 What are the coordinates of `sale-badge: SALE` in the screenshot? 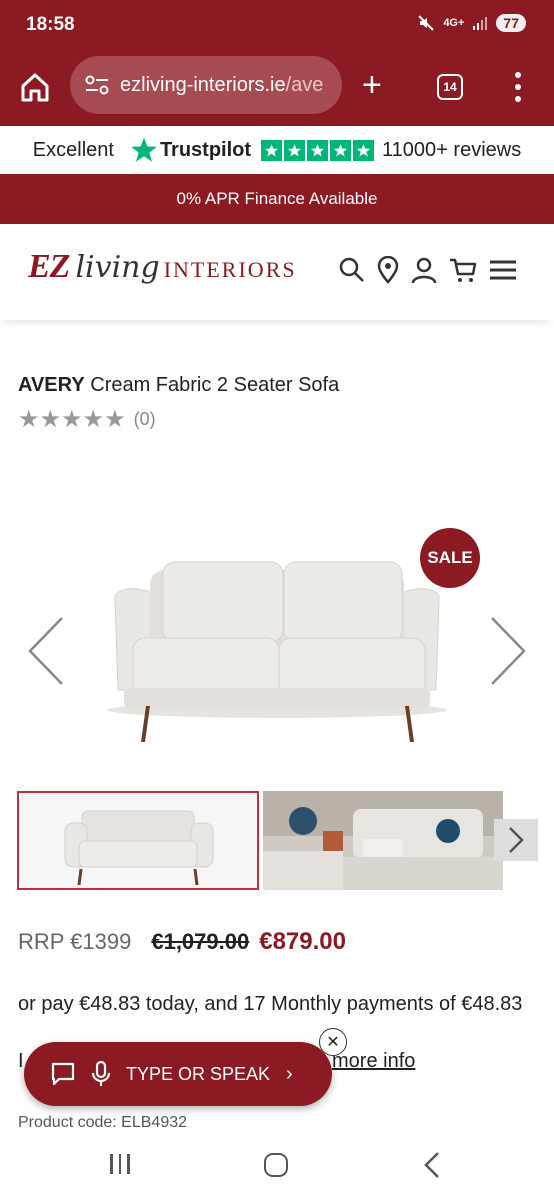 It's located at (450, 558).